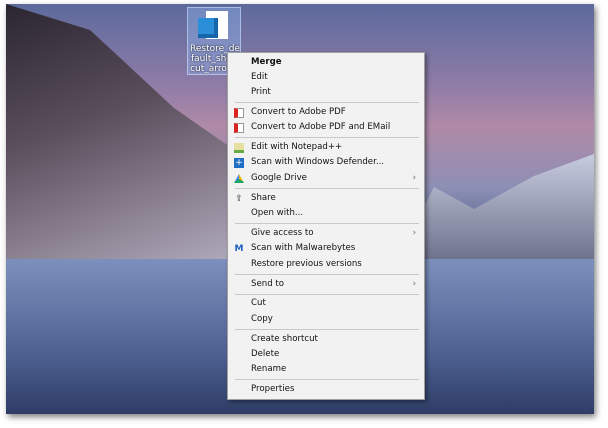 This screenshot has height=428, width=608. Describe the element at coordinates (303, 248) in the screenshot. I see `menu-item-label: Scan with Malwarebytes` at that location.